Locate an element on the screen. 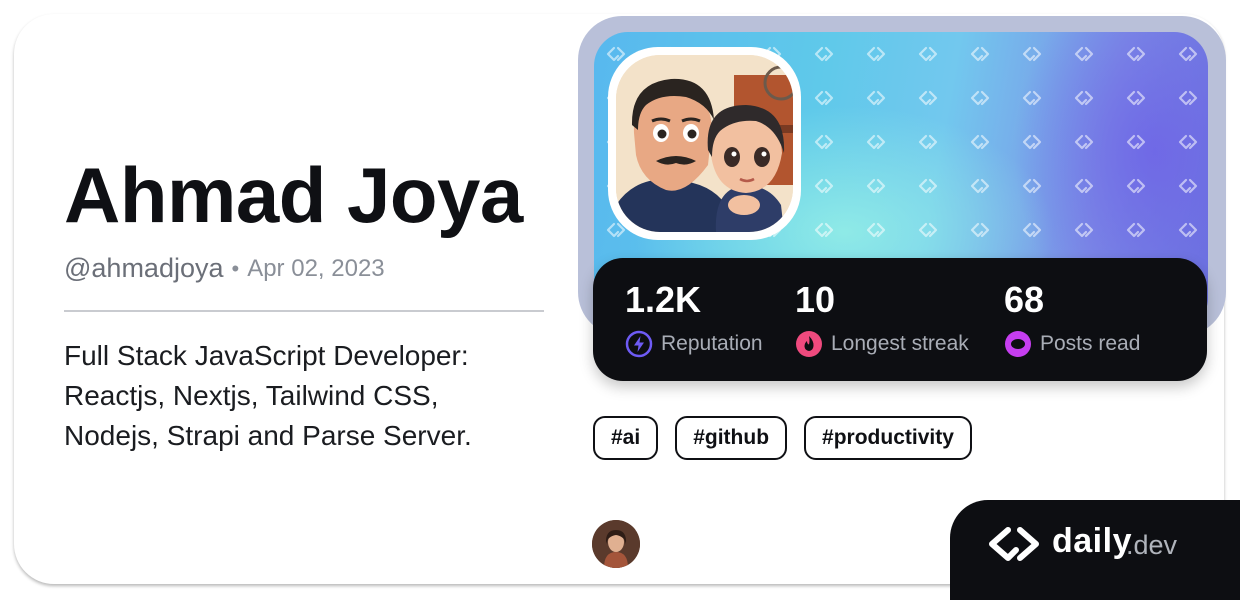 The height and width of the screenshot is (600, 1240). lightning-icon is located at coordinates (639, 344).